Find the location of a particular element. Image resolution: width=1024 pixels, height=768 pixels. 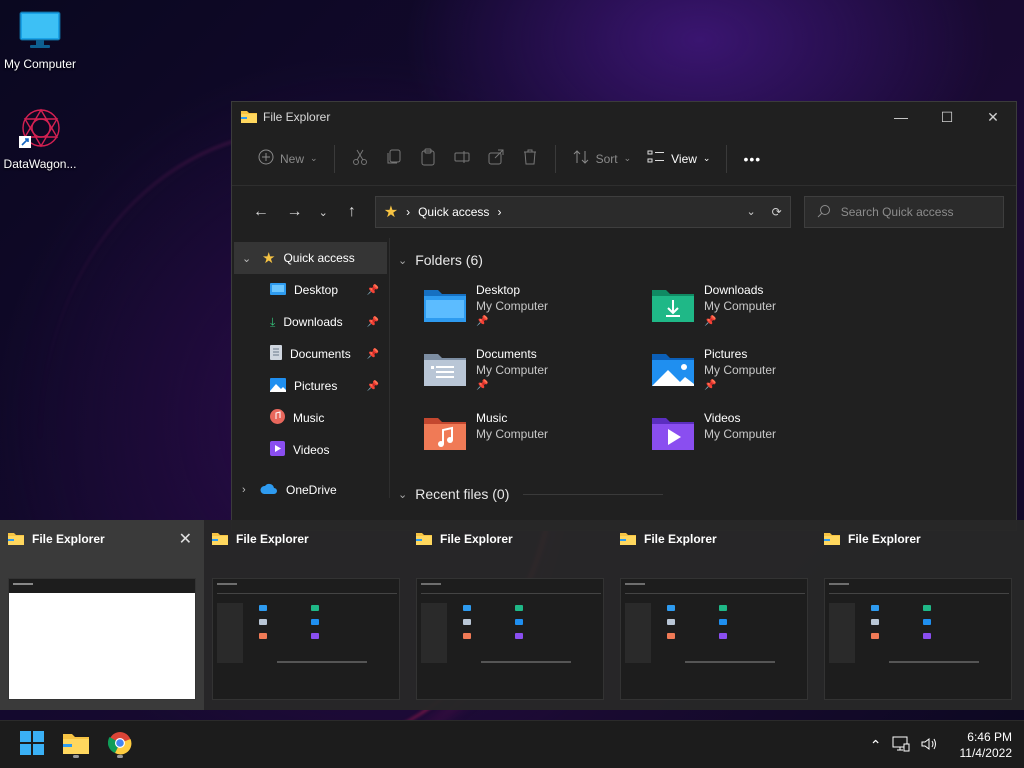

folder-tile-downloads: Downloads My Computer 📌 is located at coordinates (760, 310).